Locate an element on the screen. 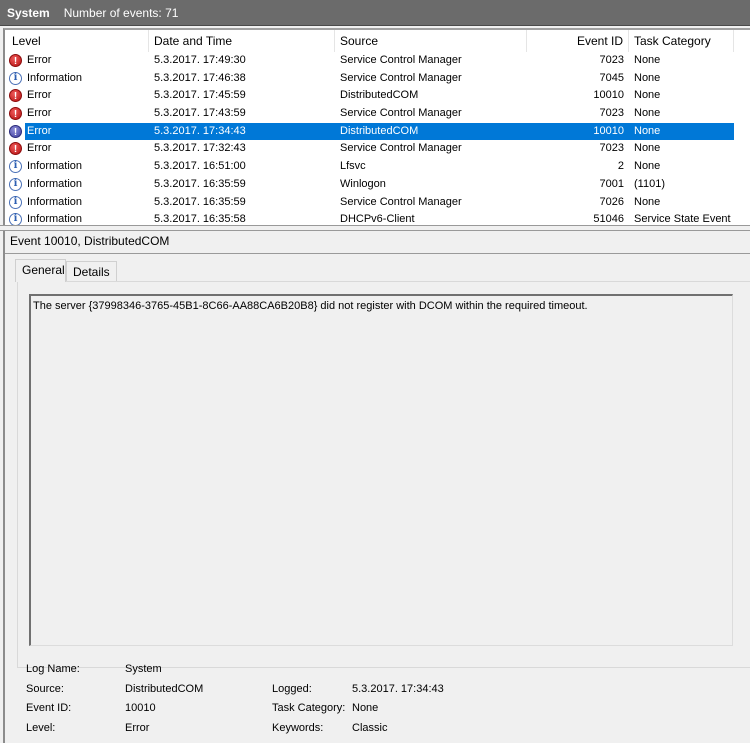  log-name-label: Log Name: is located at coordinates (53, 669).